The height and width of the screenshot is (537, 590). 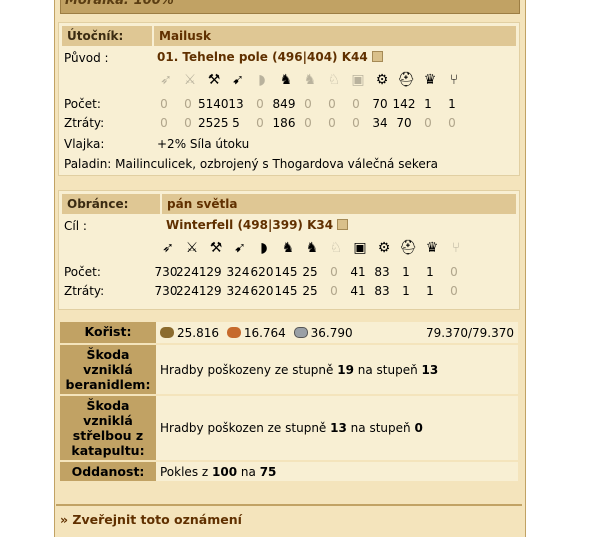 What do you see at coordinates (86, 58) in the screenshot?
I see `origin-label: Původ :` at bounding box center [86, 58].